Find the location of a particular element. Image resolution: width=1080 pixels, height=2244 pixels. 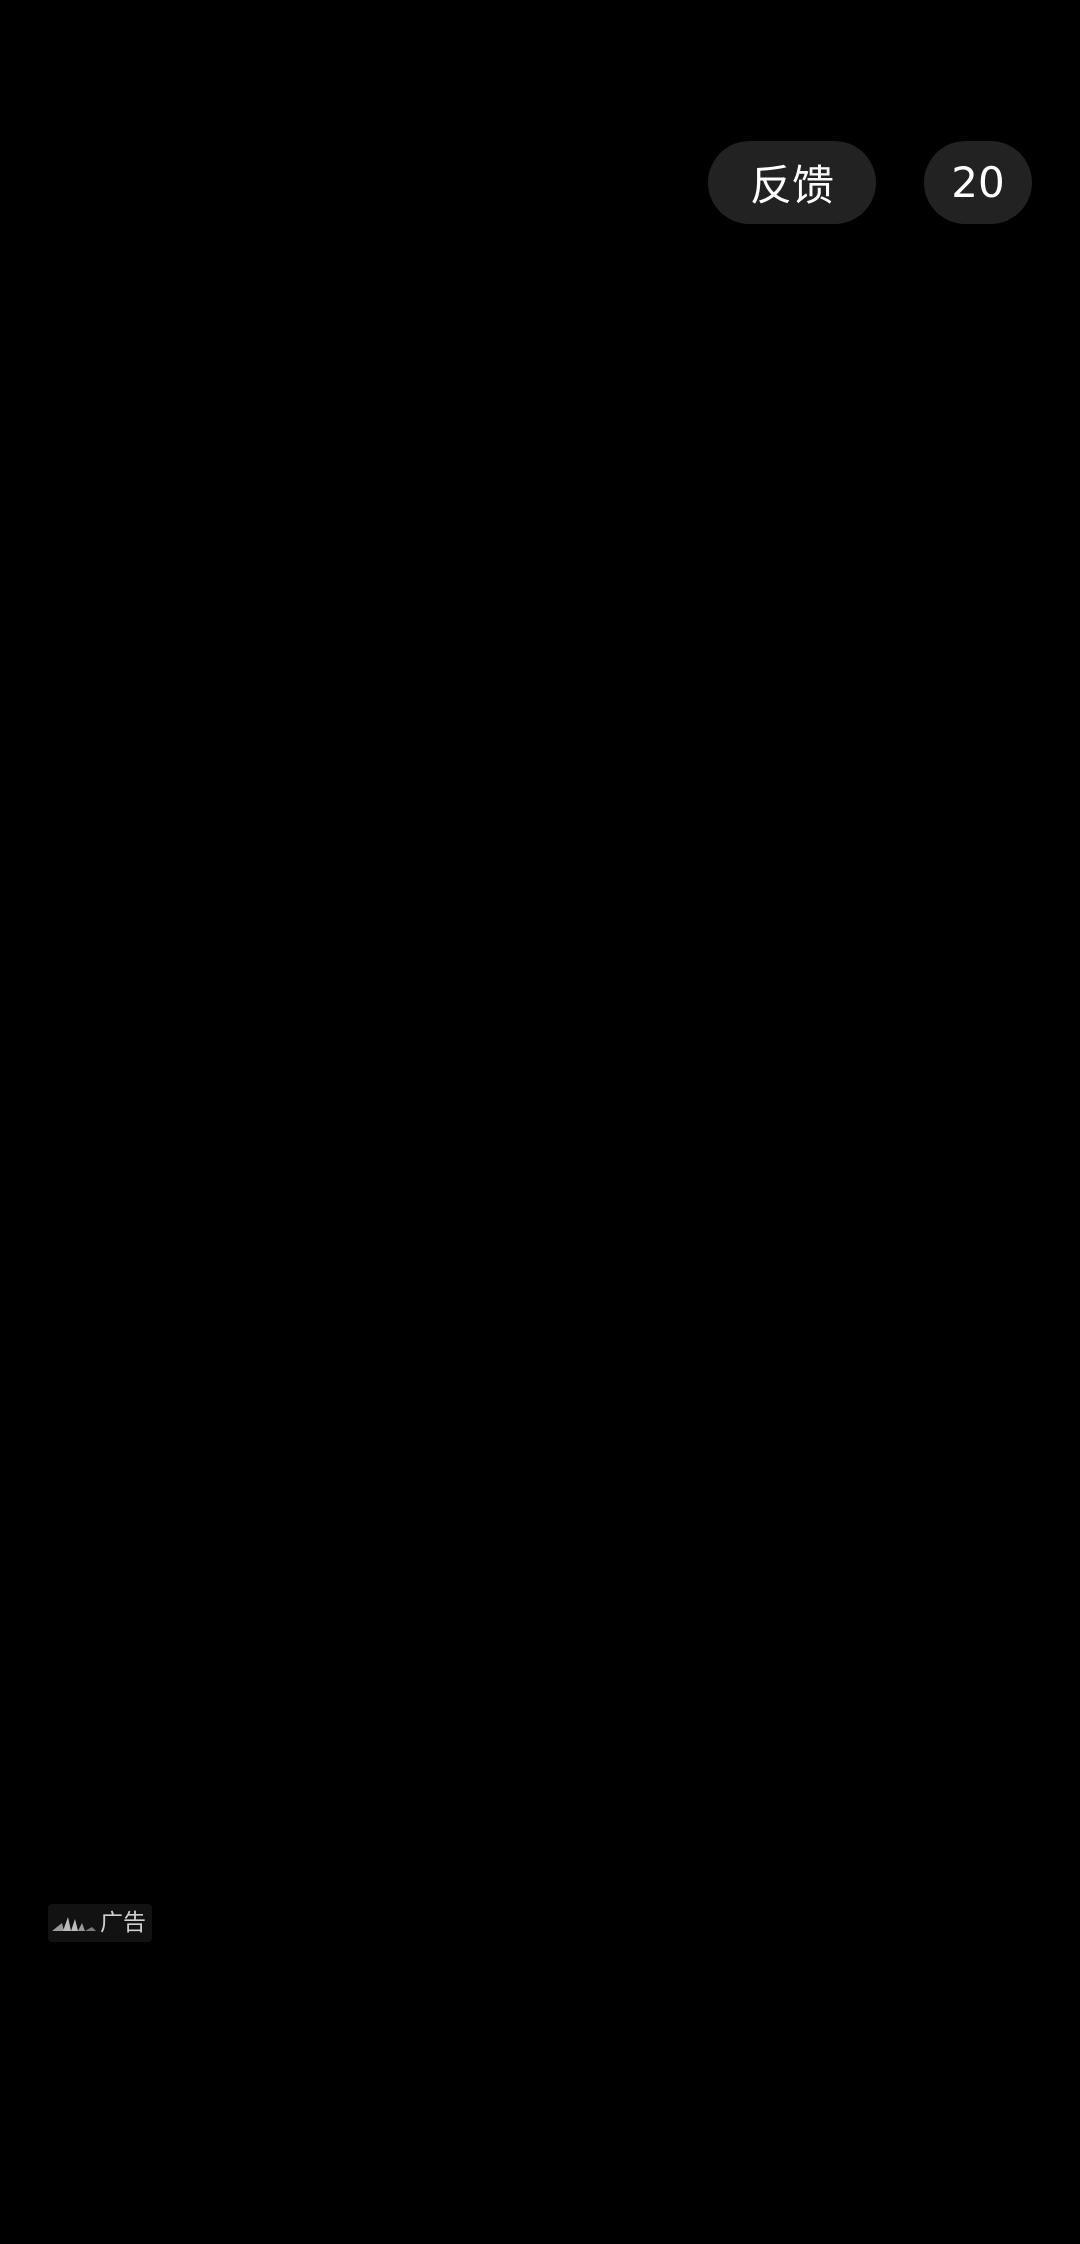

countdown-value: 20 is located at coordinates (978, 182).